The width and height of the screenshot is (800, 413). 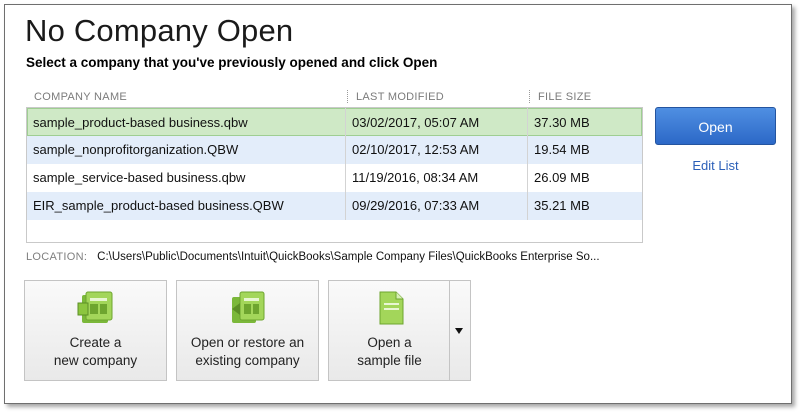 What do you see at coordinates (158, 205) in the screenshot?
I see `company-name-cell: EIR_sample_product-based business.QBW` at bounding box center [158, 205].